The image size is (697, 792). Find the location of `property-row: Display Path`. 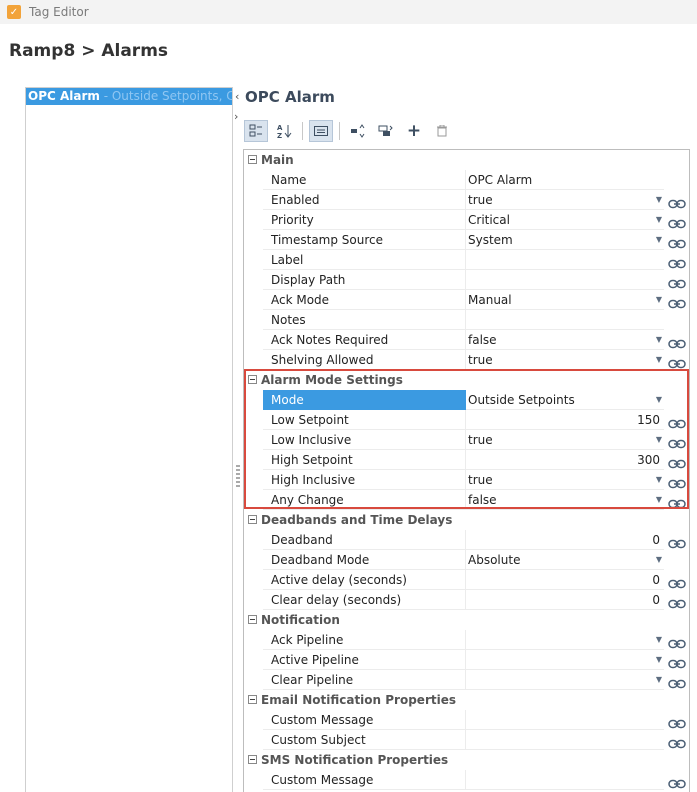

property-row: Display Path is located at coordinates (466, 280).